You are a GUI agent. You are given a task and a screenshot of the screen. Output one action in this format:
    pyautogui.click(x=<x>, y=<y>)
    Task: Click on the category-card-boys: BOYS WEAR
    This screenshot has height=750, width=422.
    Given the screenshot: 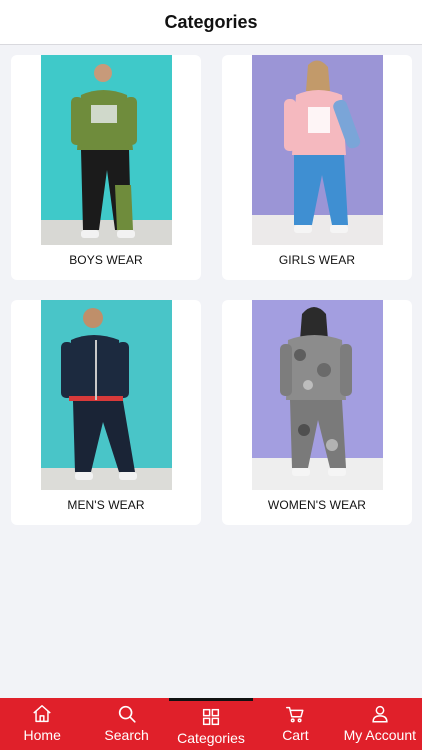 What is the action you would take?
    pyautogui.click(x=106, y=167)
    